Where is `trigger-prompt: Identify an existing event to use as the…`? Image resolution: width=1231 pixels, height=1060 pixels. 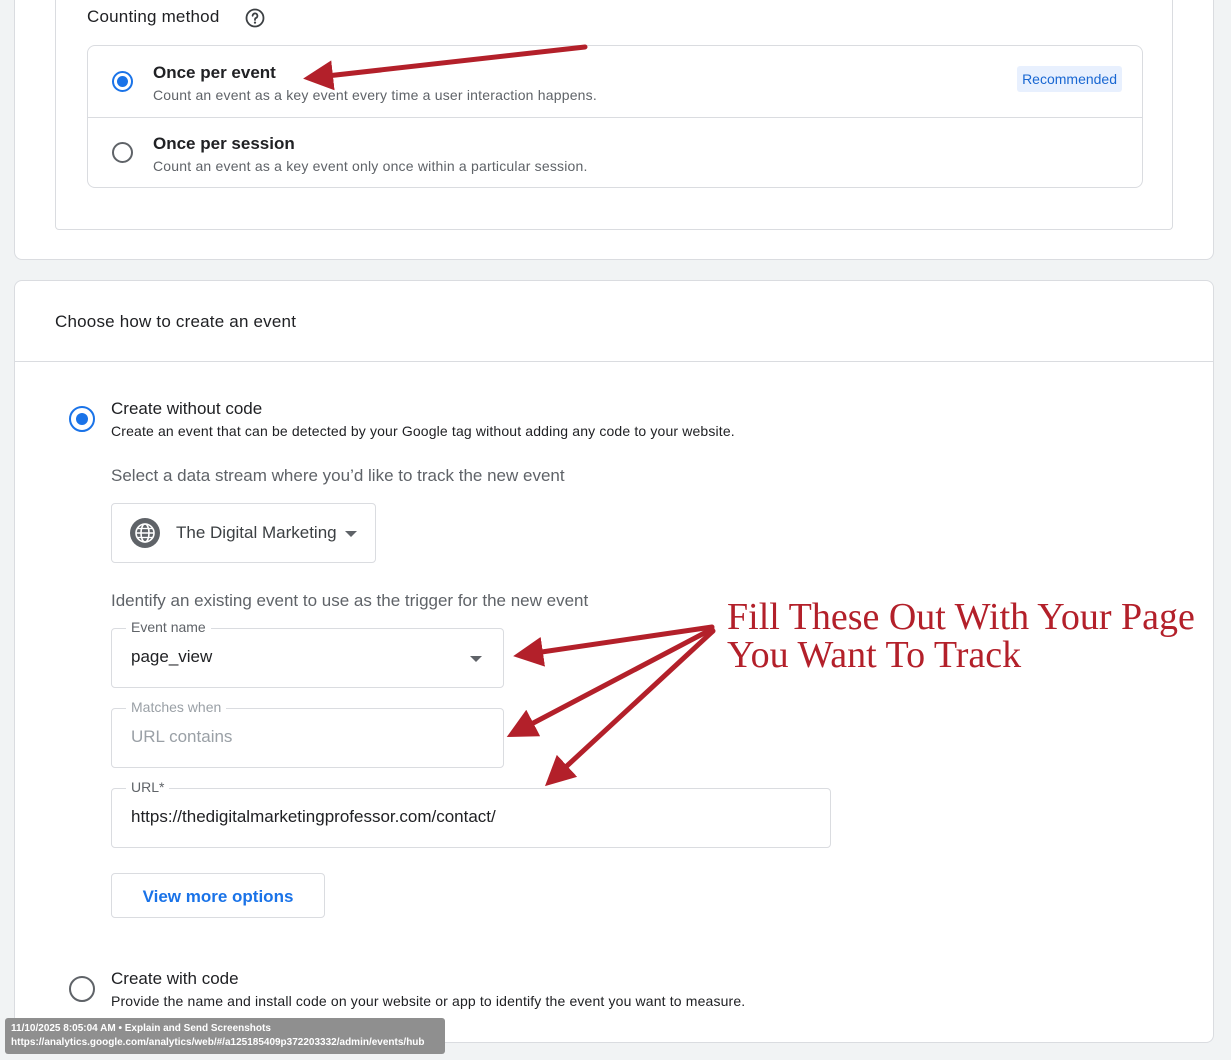
trigger-prompt: Identify an existing event to use as the… is located at coordinates (350, 600).